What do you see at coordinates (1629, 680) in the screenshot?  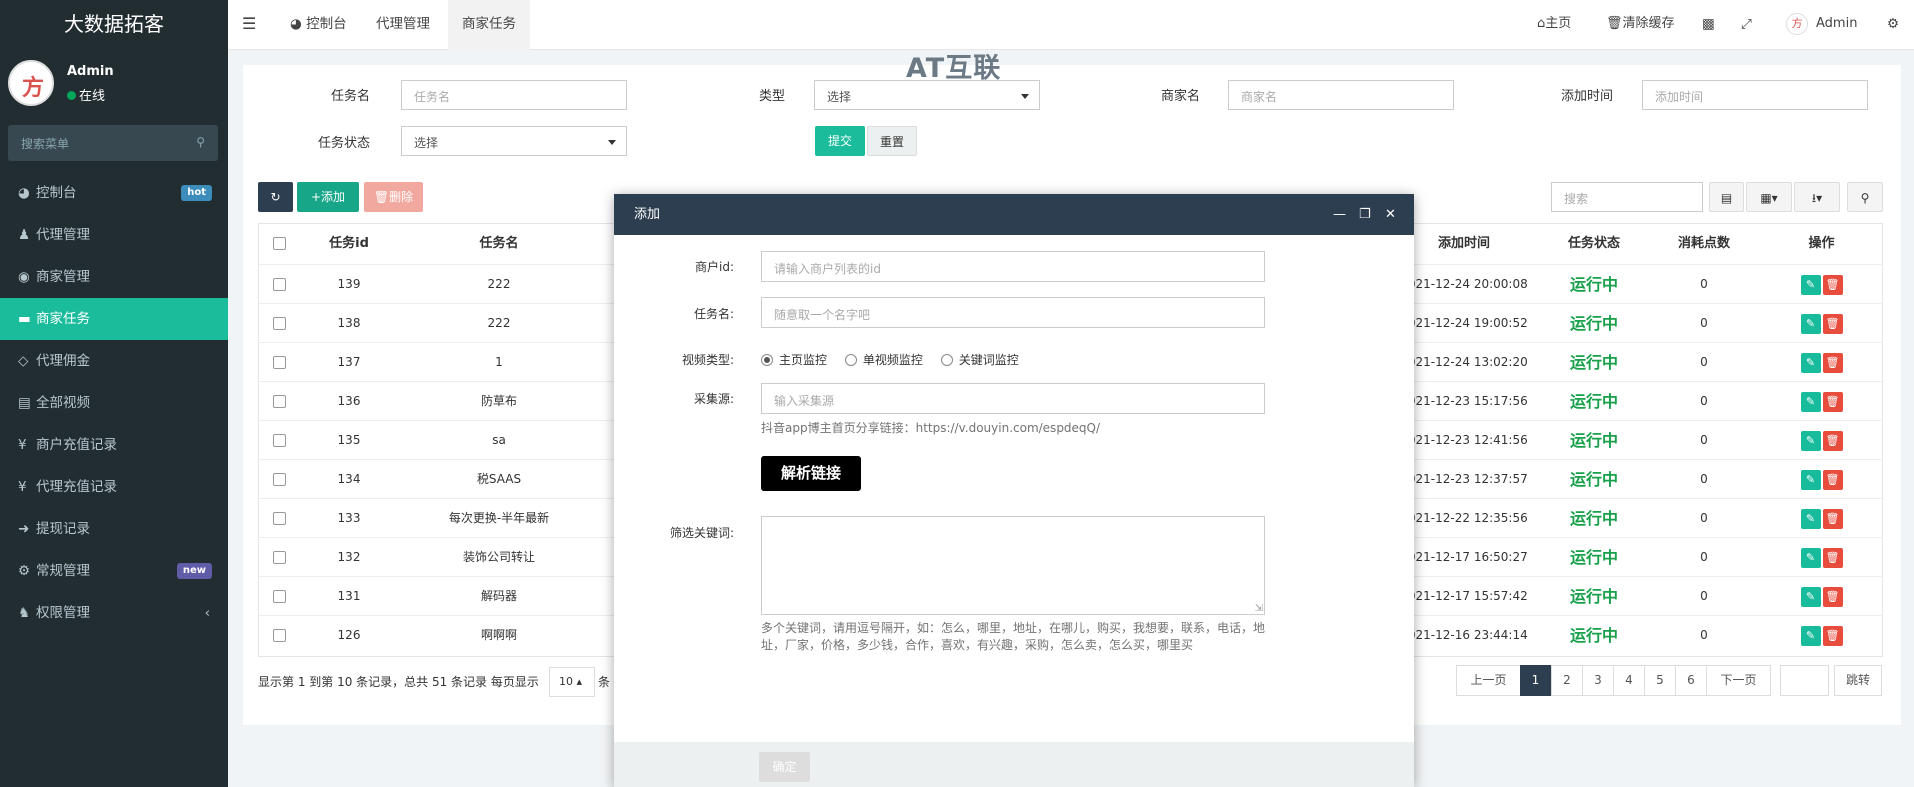 I see `page-button-4: 4` at bounding box center [1629, 680].